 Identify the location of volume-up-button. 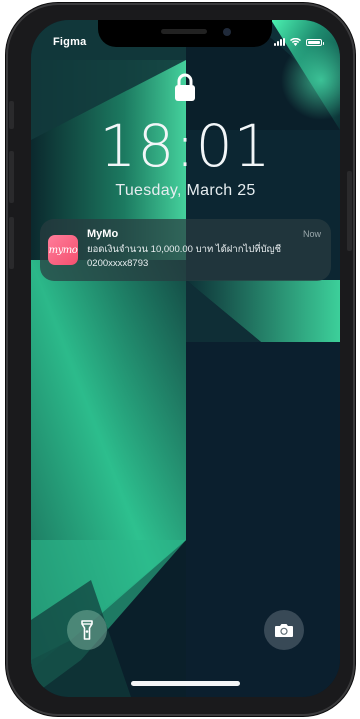
(11, 177).